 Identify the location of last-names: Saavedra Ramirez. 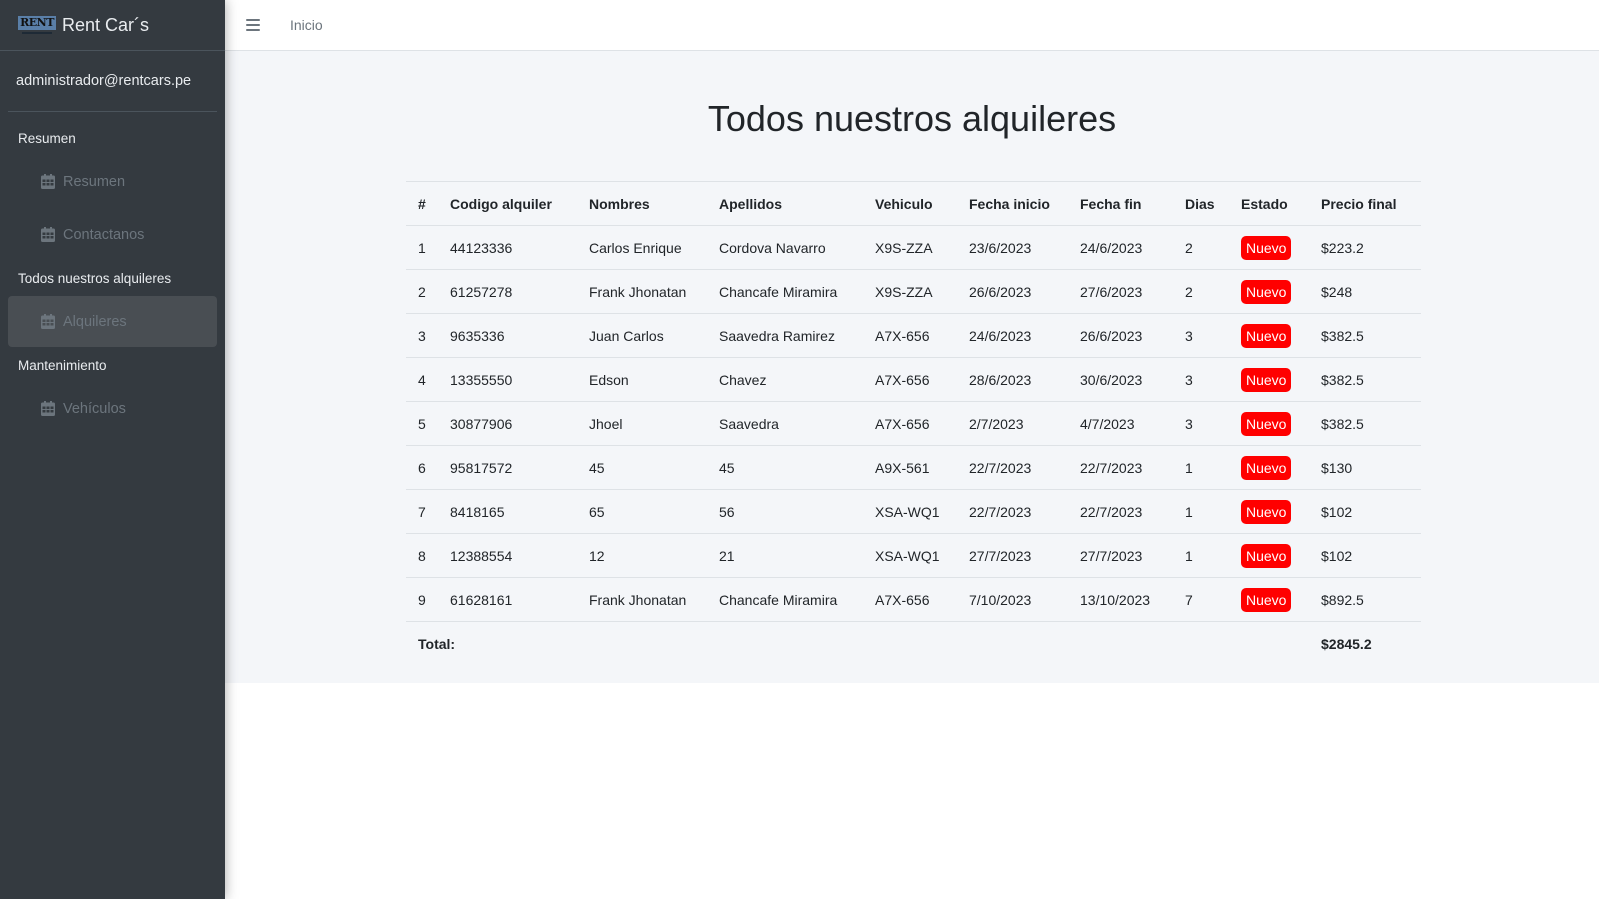
(785, 335).